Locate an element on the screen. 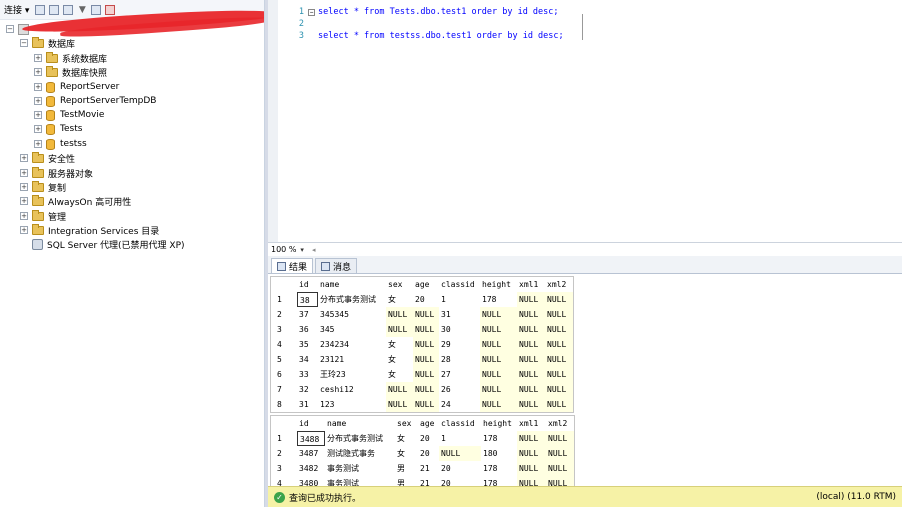 The width and height of the screenshot is (902, 507). grid-cell: 21 is located at coordinates (428, 468).